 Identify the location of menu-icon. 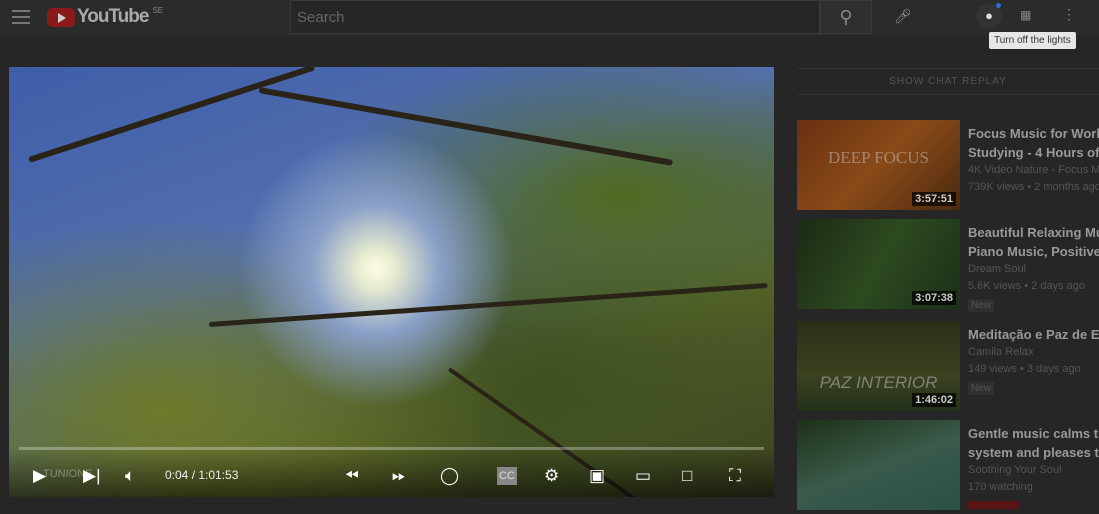
(21, 19).